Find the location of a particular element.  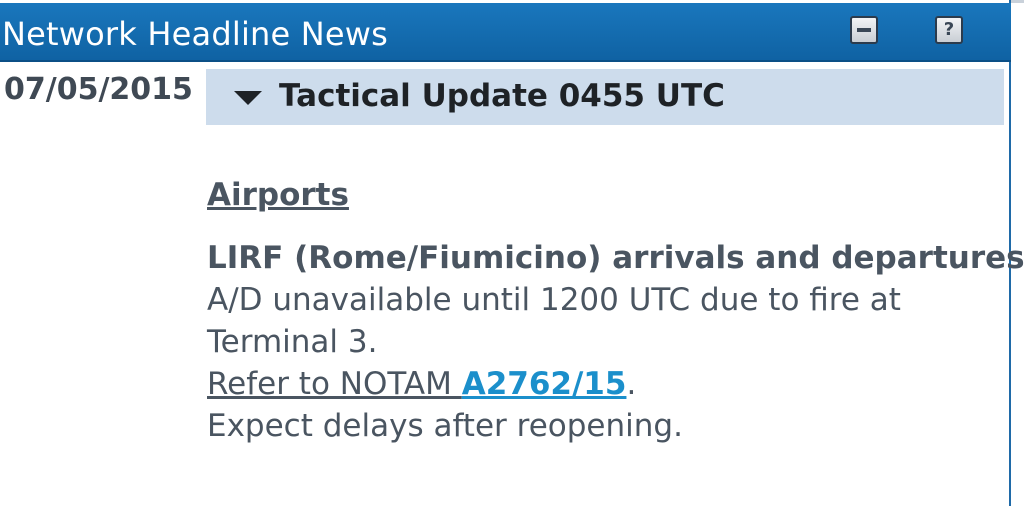

caret-down-icon is located at coordinates (248, 98).